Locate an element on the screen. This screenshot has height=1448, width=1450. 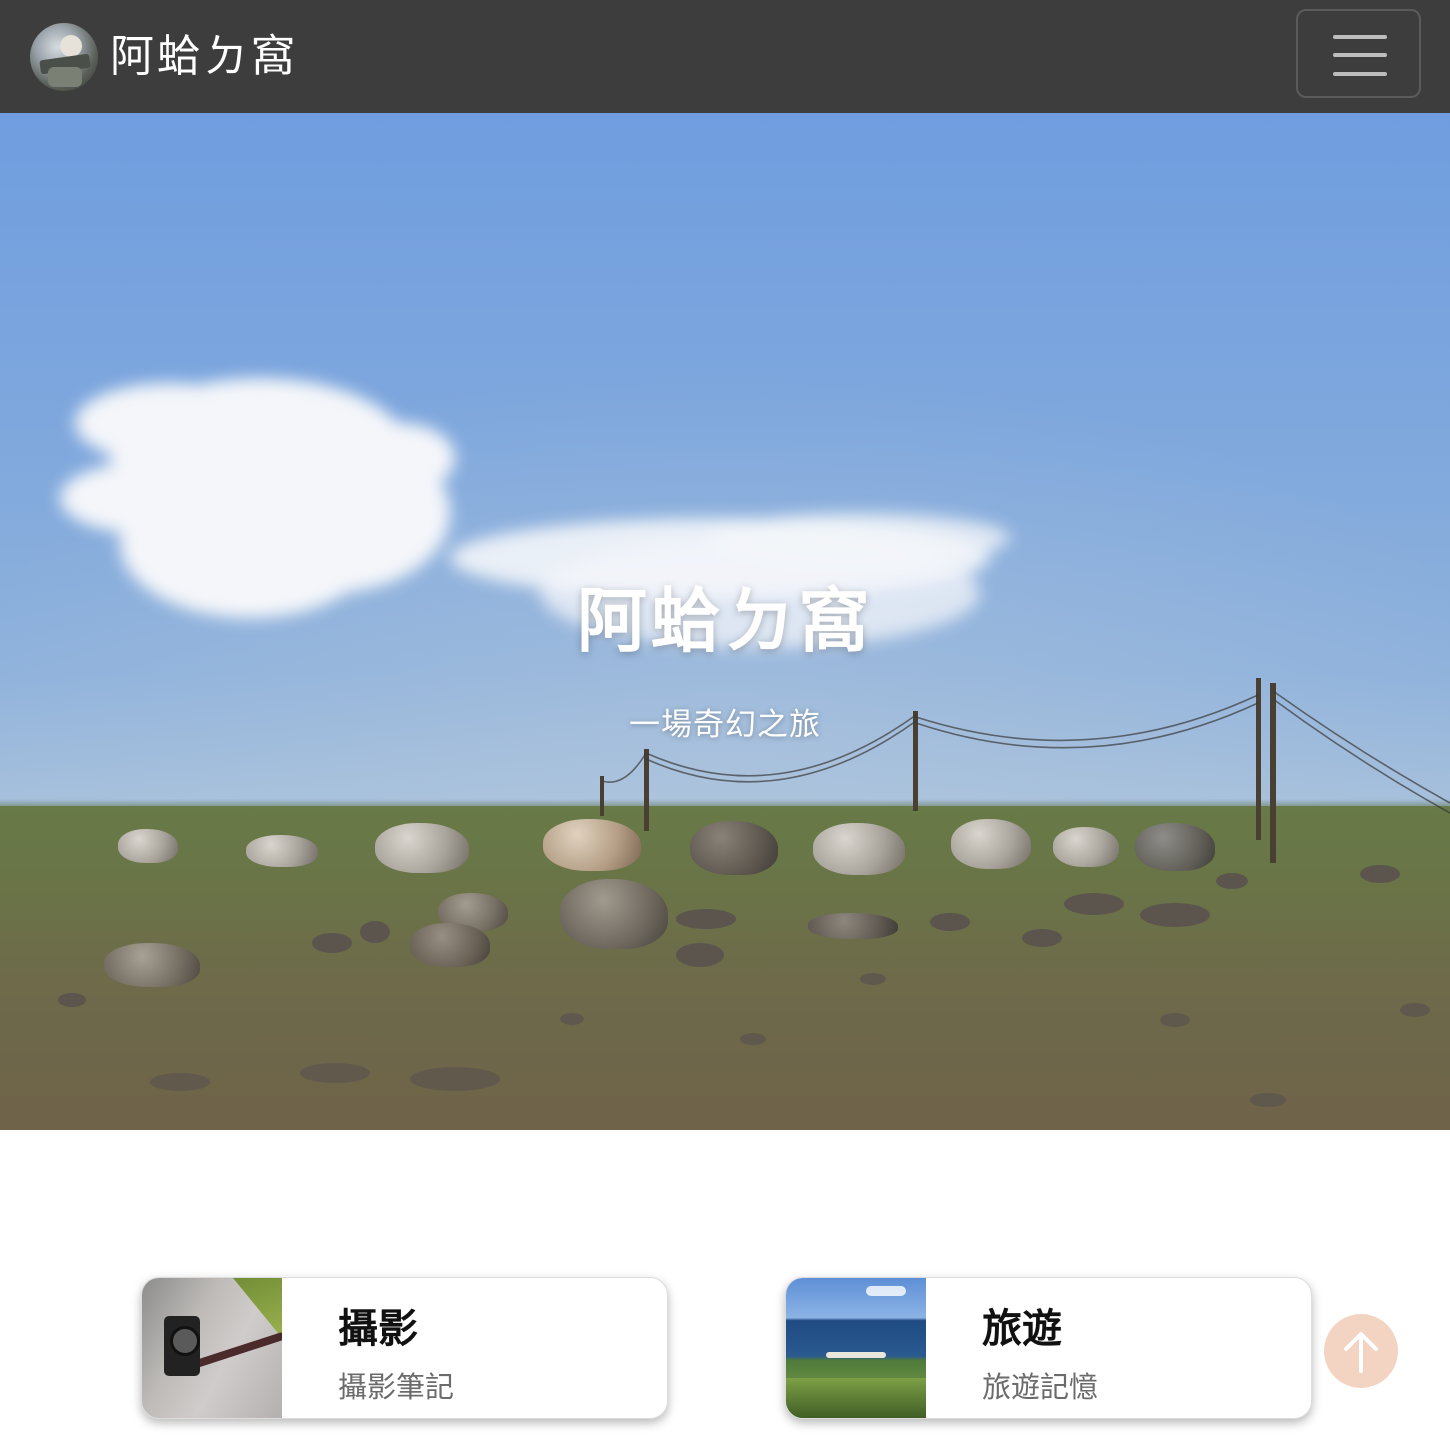
back-to-top-button is located at coordinates (1361, 1351).